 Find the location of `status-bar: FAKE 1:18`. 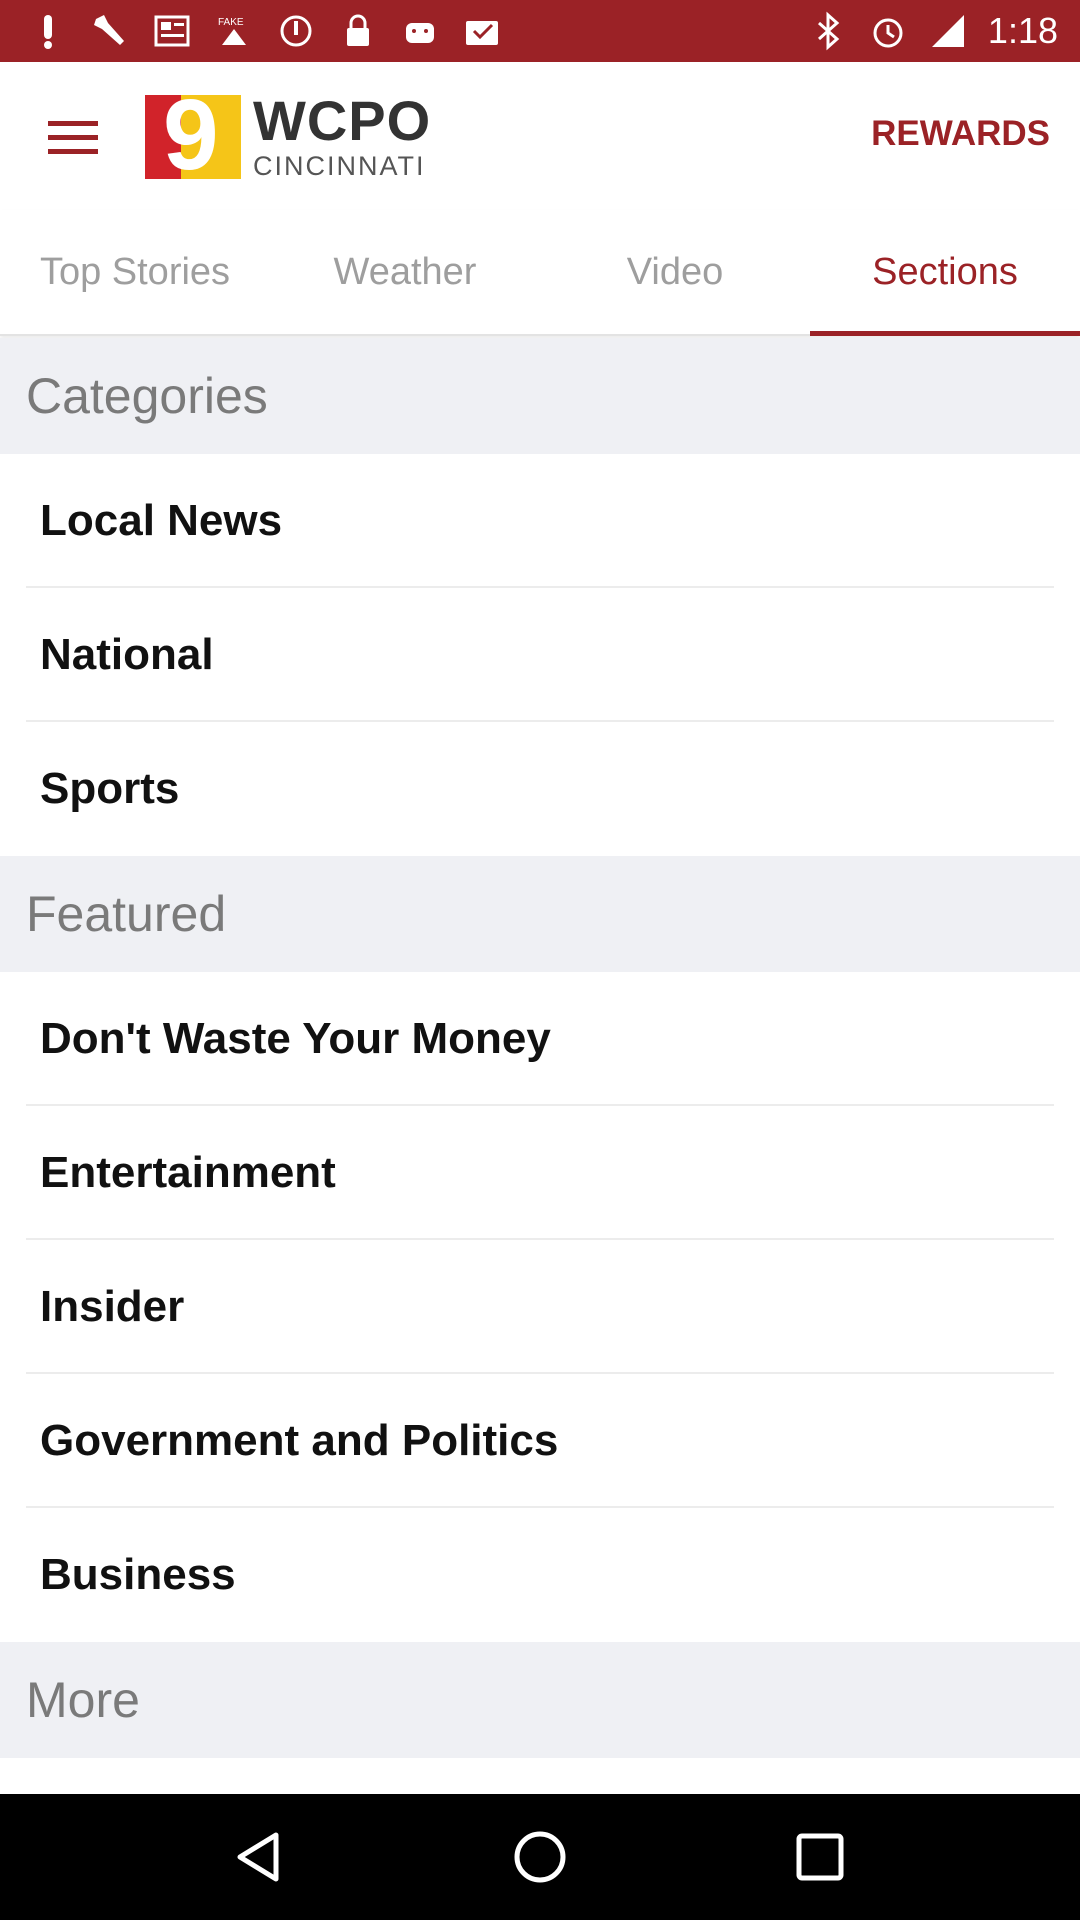

status-bar: FAKE 1:18 is located at coordinates (540, 31).